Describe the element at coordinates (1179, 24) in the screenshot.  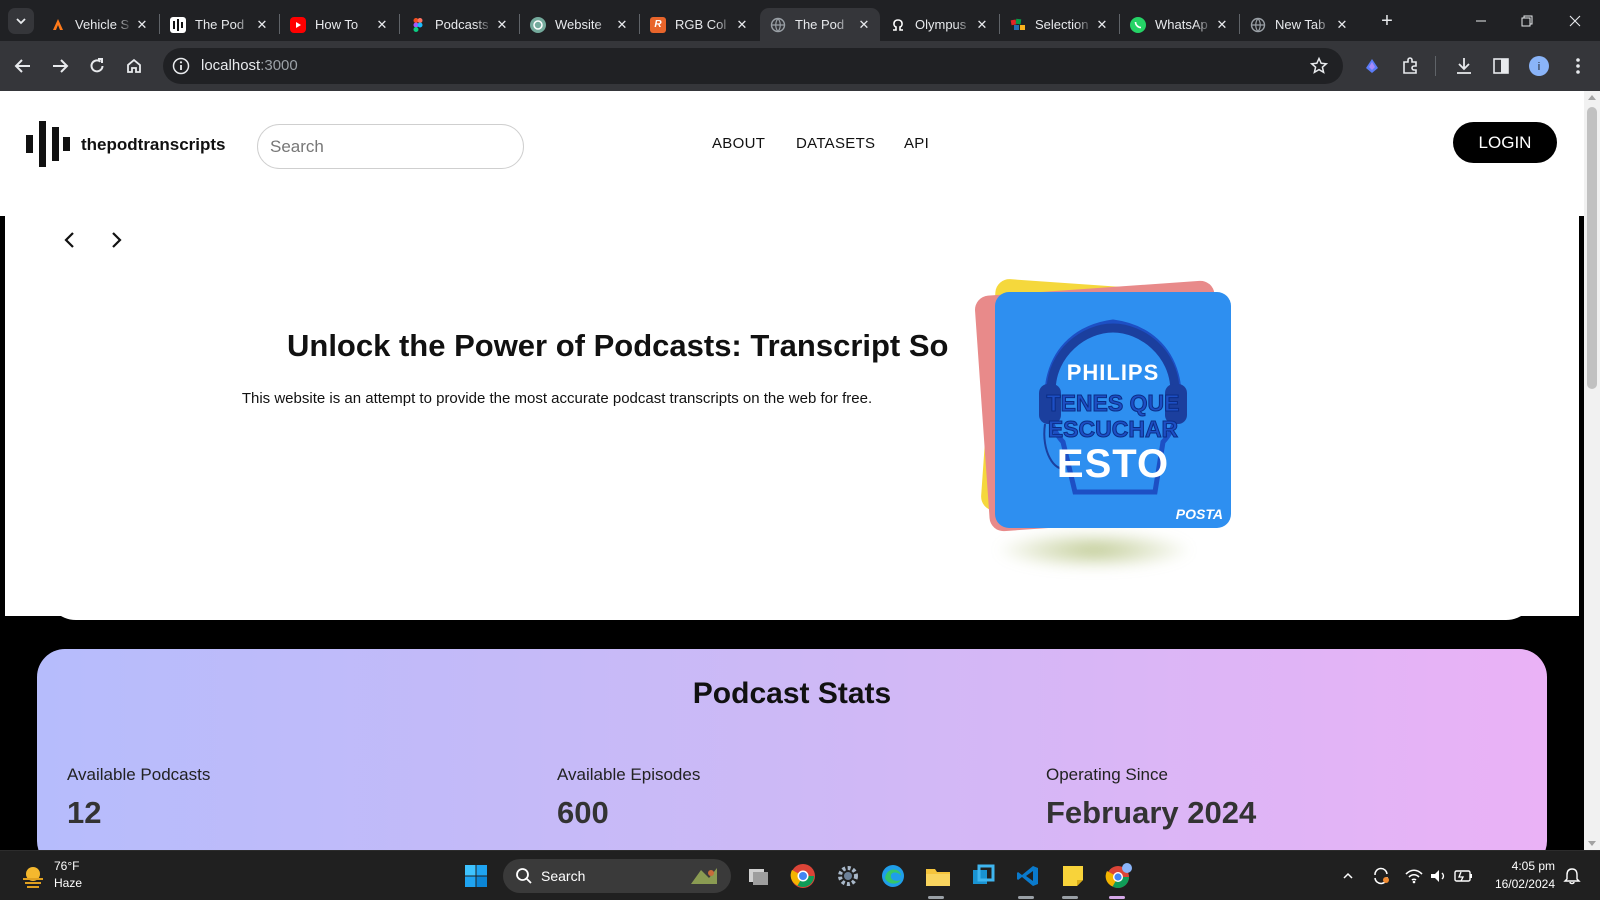
I see `tab-item: WhatsAp ✕` at that location.